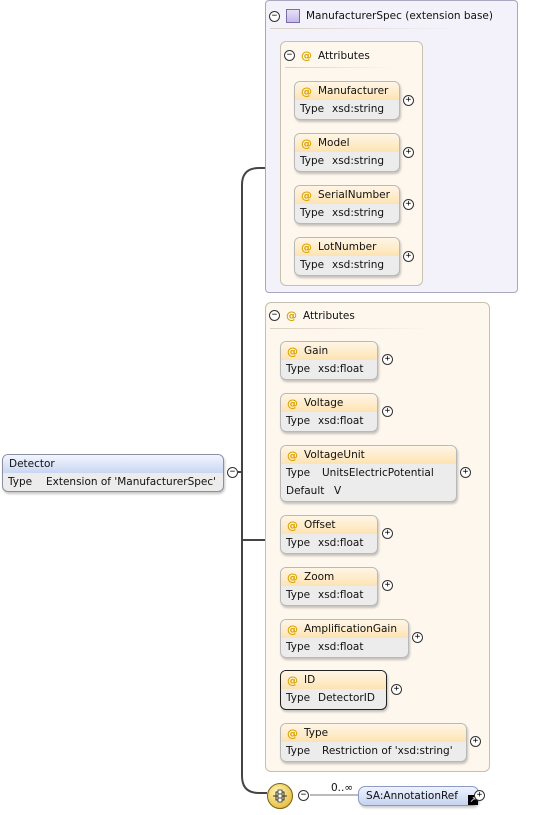  What do you see at coordinates (354, 195) in the screenshot?
I see `attribute-name: SerialNumber` at bounding box center [354, 195].